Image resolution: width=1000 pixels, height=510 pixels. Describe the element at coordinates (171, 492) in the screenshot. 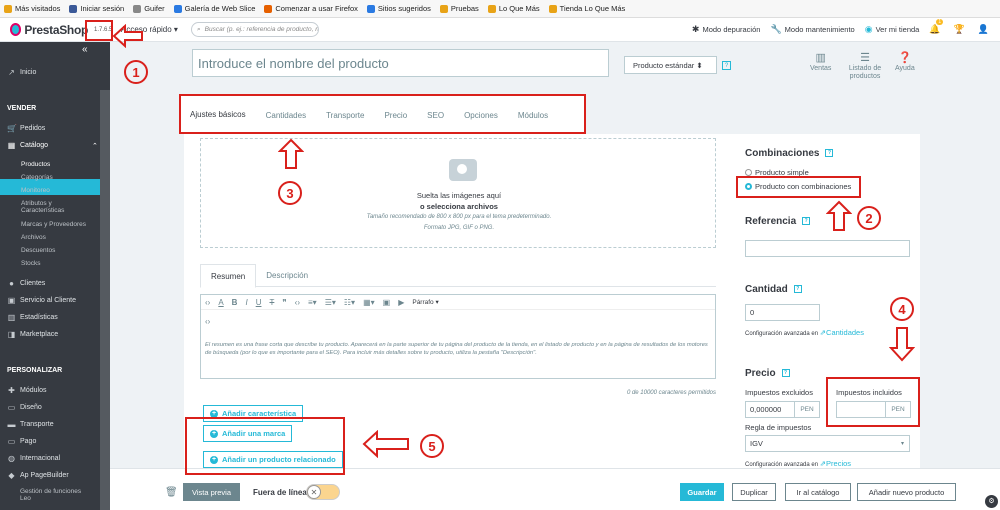

I see `delete-icon: 🗑` at that location.